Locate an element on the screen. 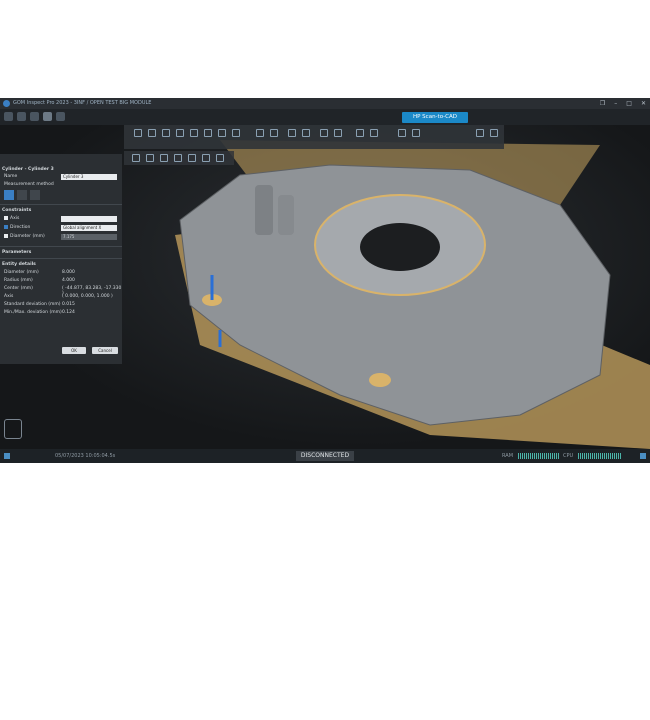  bore-hole is located at coordinates (400, 247).